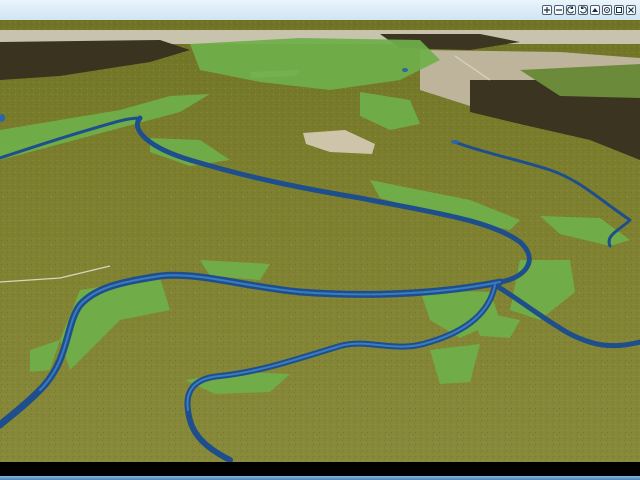 Image resolution: width=640 pixels, height=480 pixels. What do you see at coordinates (595, 10) in the screenshot?
I see `tilt-icon` at bounding box center [595, 10].